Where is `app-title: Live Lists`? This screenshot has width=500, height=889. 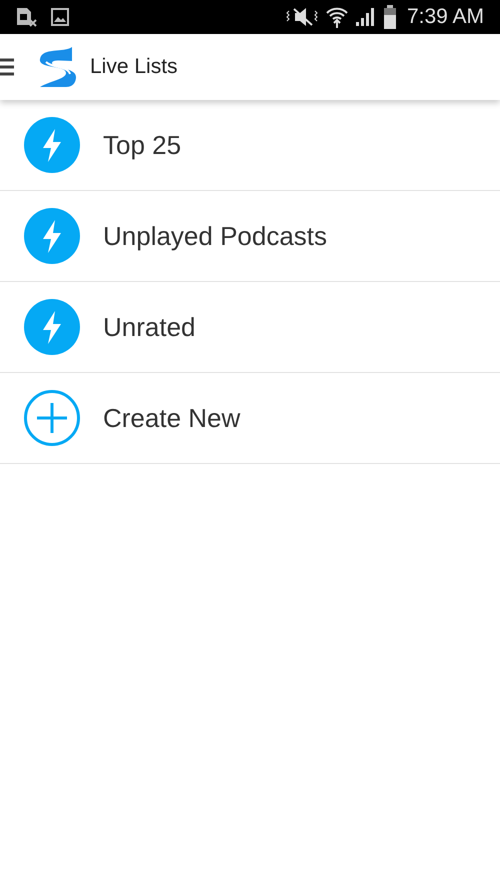 app-title: Live Lists is located at coordinates (134, 67).